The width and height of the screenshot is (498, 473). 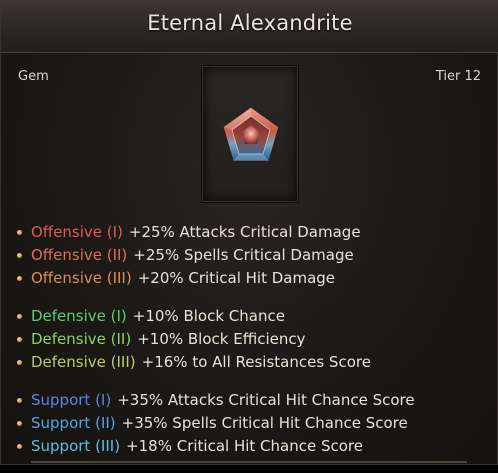 I want to click on affix-tier-label: Support (II), so click(x=73, y=423).